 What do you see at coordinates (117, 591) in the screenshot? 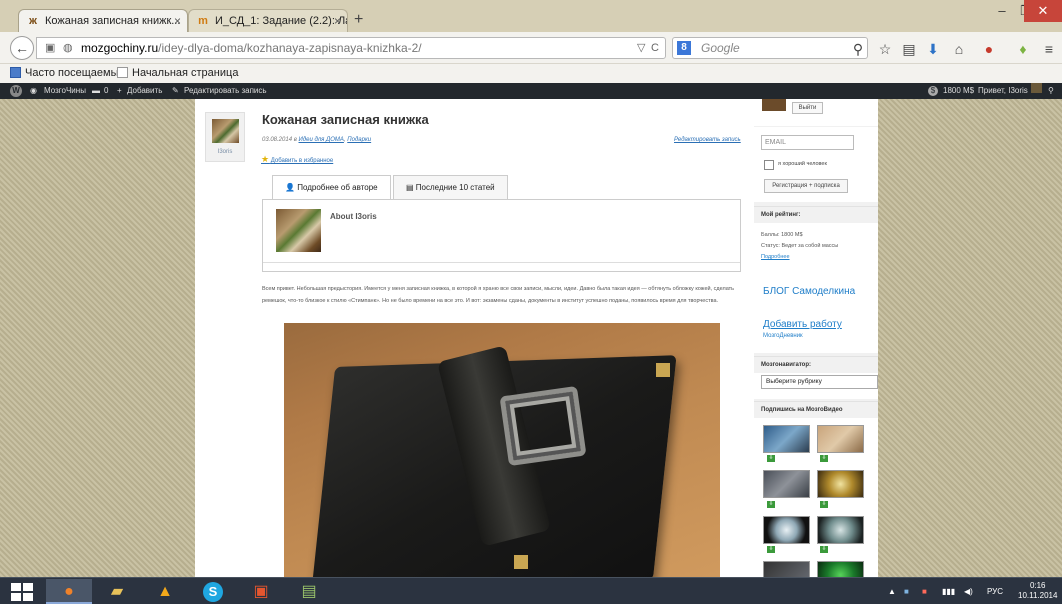
I see `file-explorer-icon: ▰` at bounding box center [117, 591].